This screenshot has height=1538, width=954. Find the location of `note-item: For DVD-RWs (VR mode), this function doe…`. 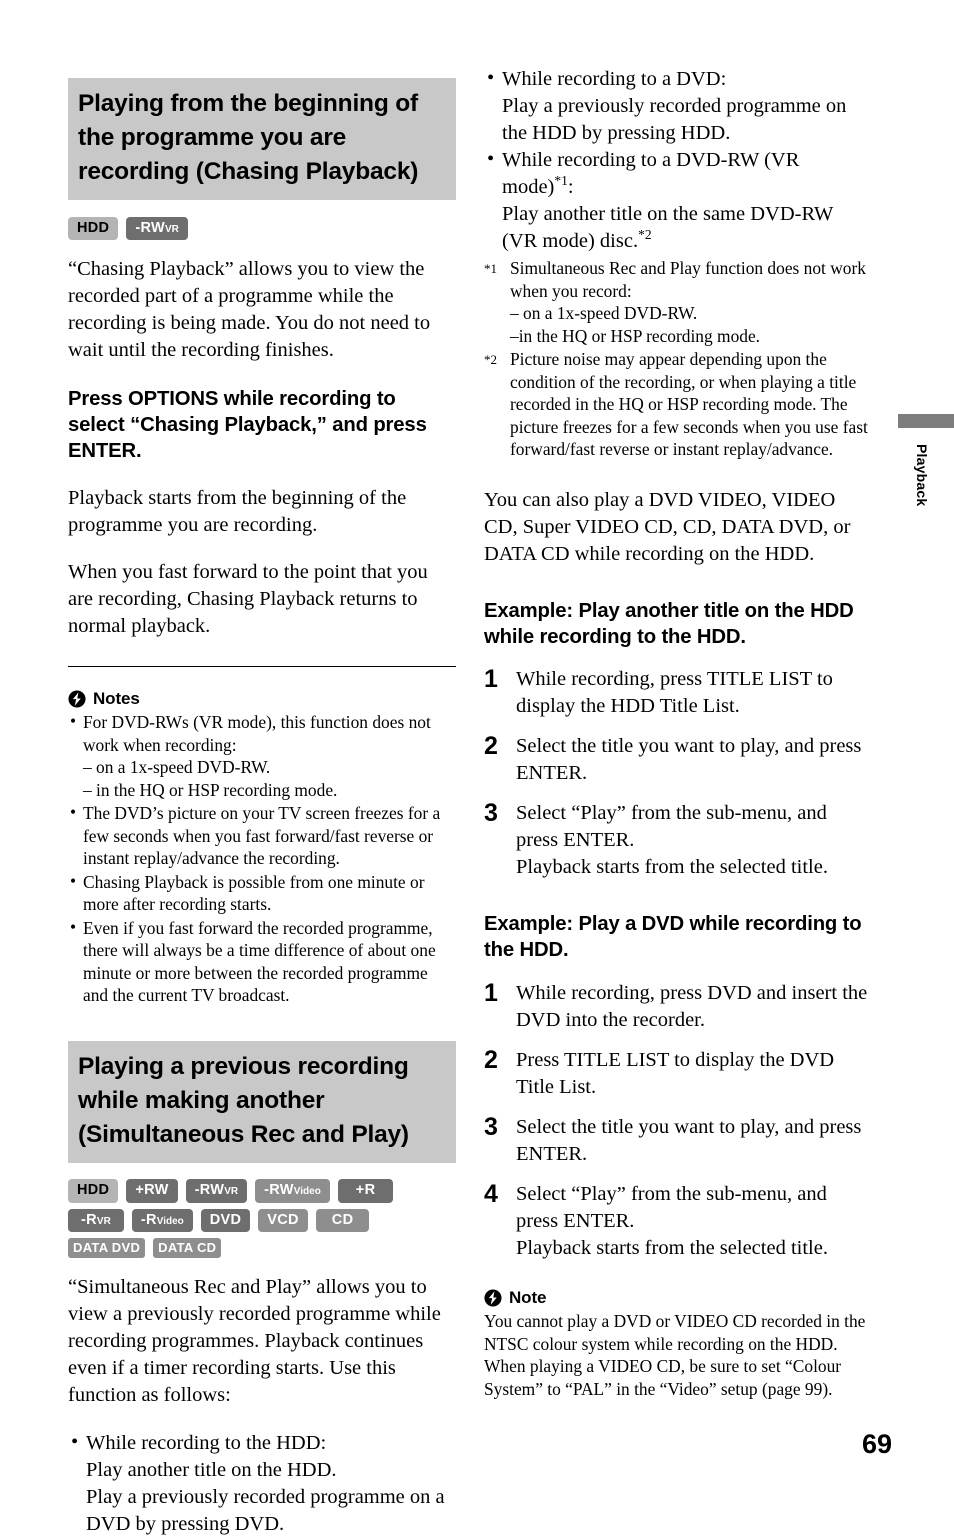

note-item: For DVD-RWs (VR mode), this function doe… is located at coordinates (262, 755).